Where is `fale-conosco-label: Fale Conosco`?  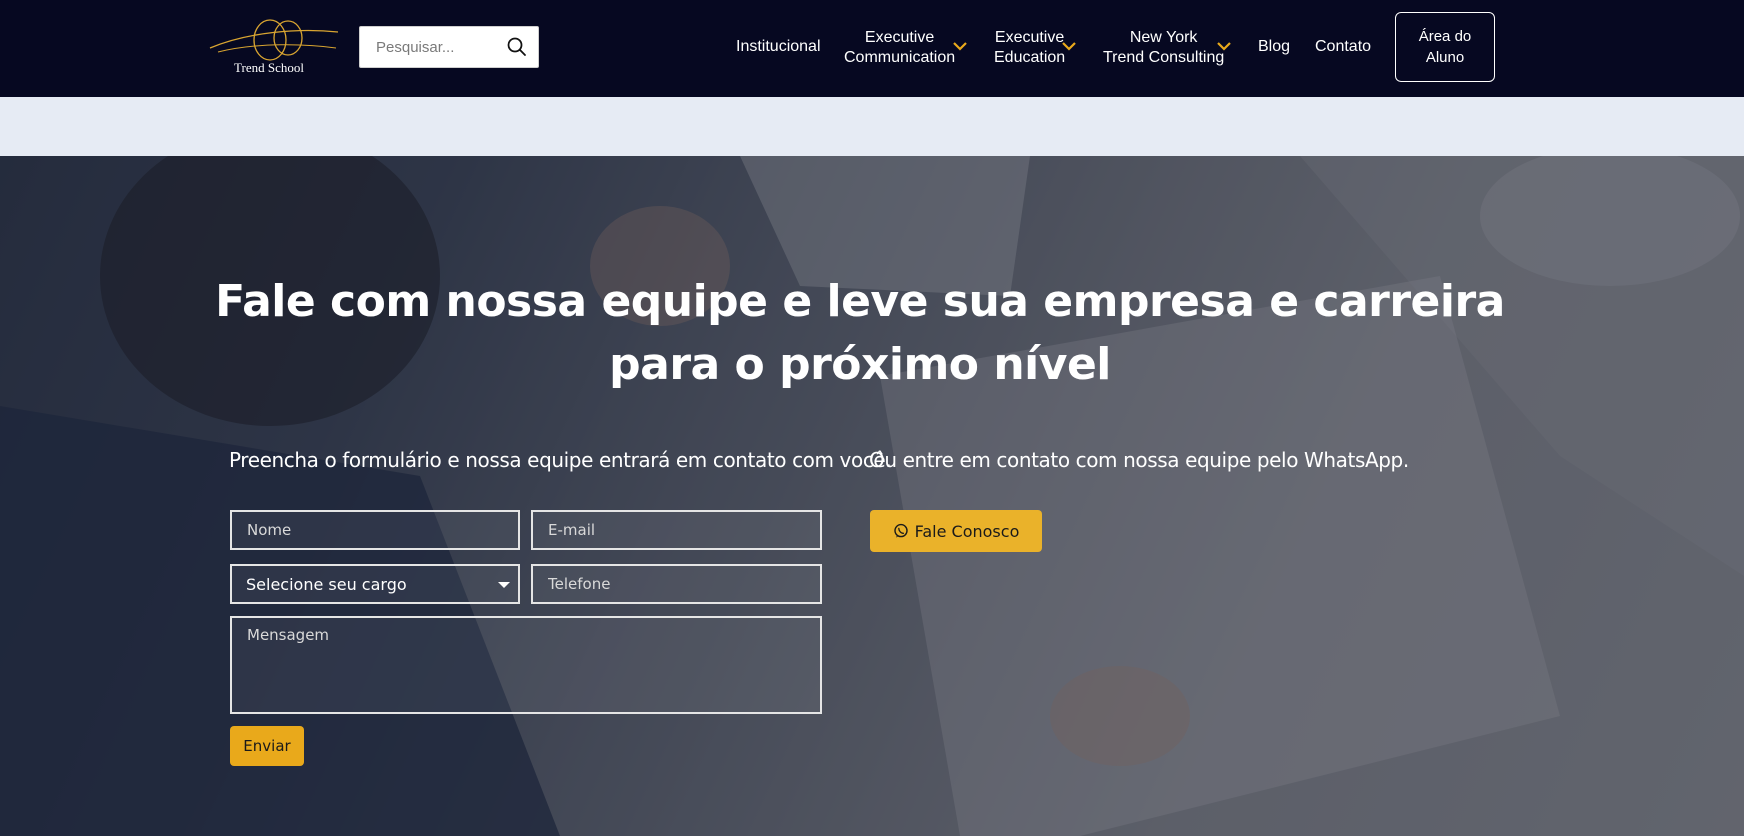
fale-conosco-label: Fale Conosco is located at coordinates (967, 531).